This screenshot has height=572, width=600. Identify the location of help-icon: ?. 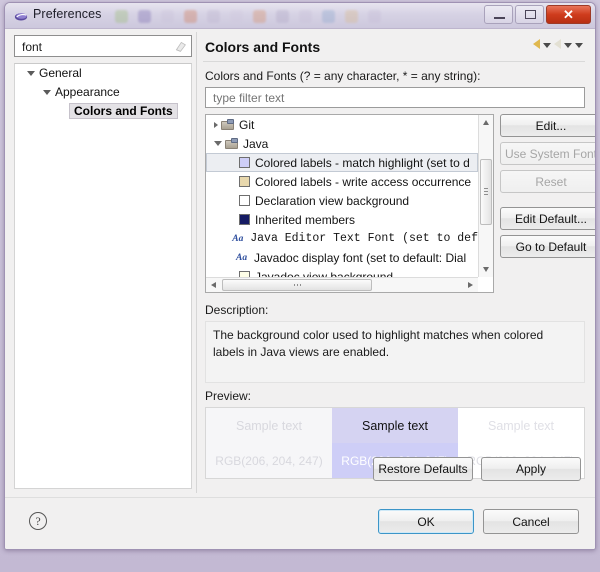
(38, 521).